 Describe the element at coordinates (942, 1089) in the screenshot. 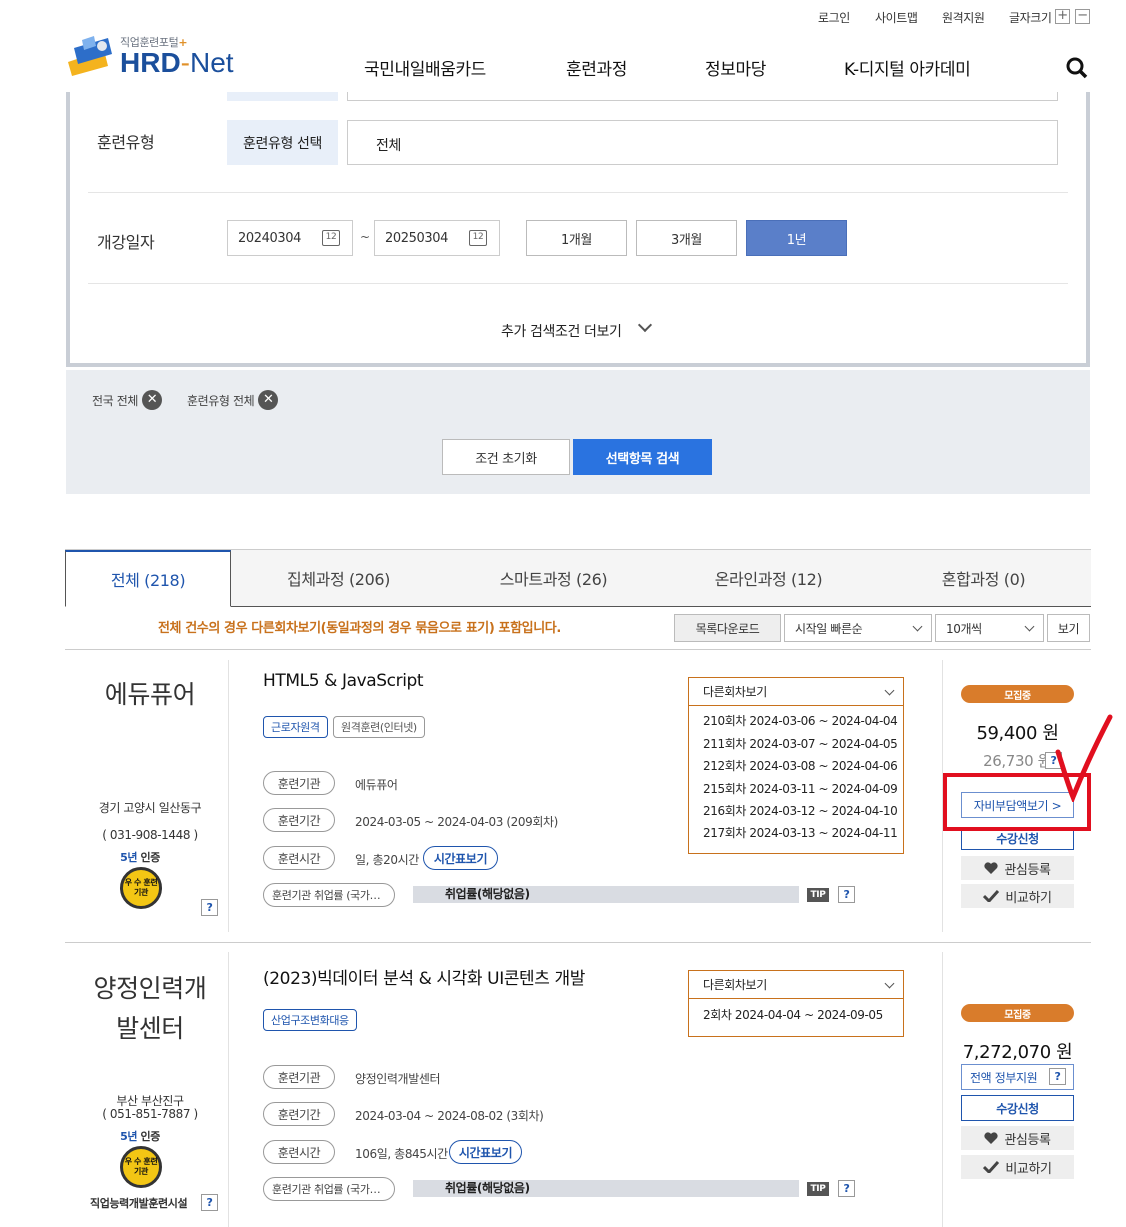

I see `column-divider` at that location.